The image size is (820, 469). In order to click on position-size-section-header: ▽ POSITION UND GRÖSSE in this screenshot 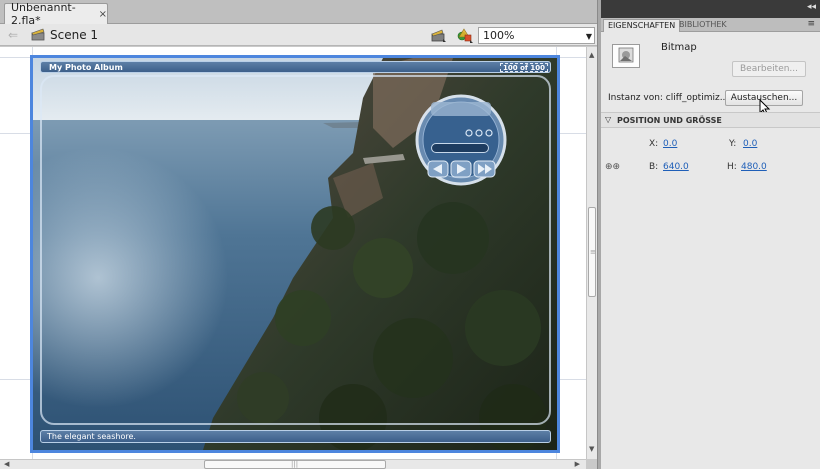, I will do `click(710, 120)`.